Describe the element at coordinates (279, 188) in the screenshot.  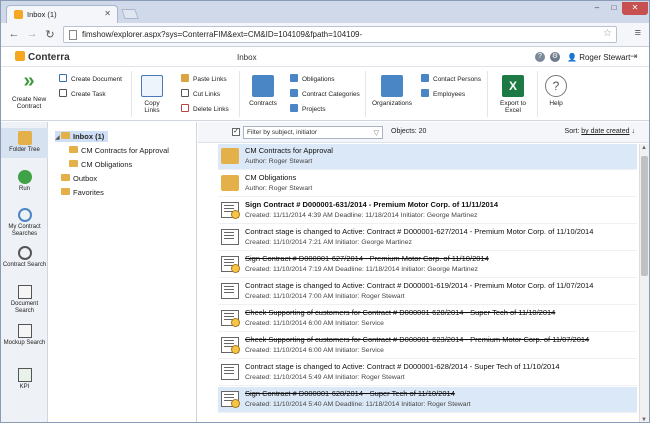
I see `list-item-meta: Author: Roger Stewart` at that location.